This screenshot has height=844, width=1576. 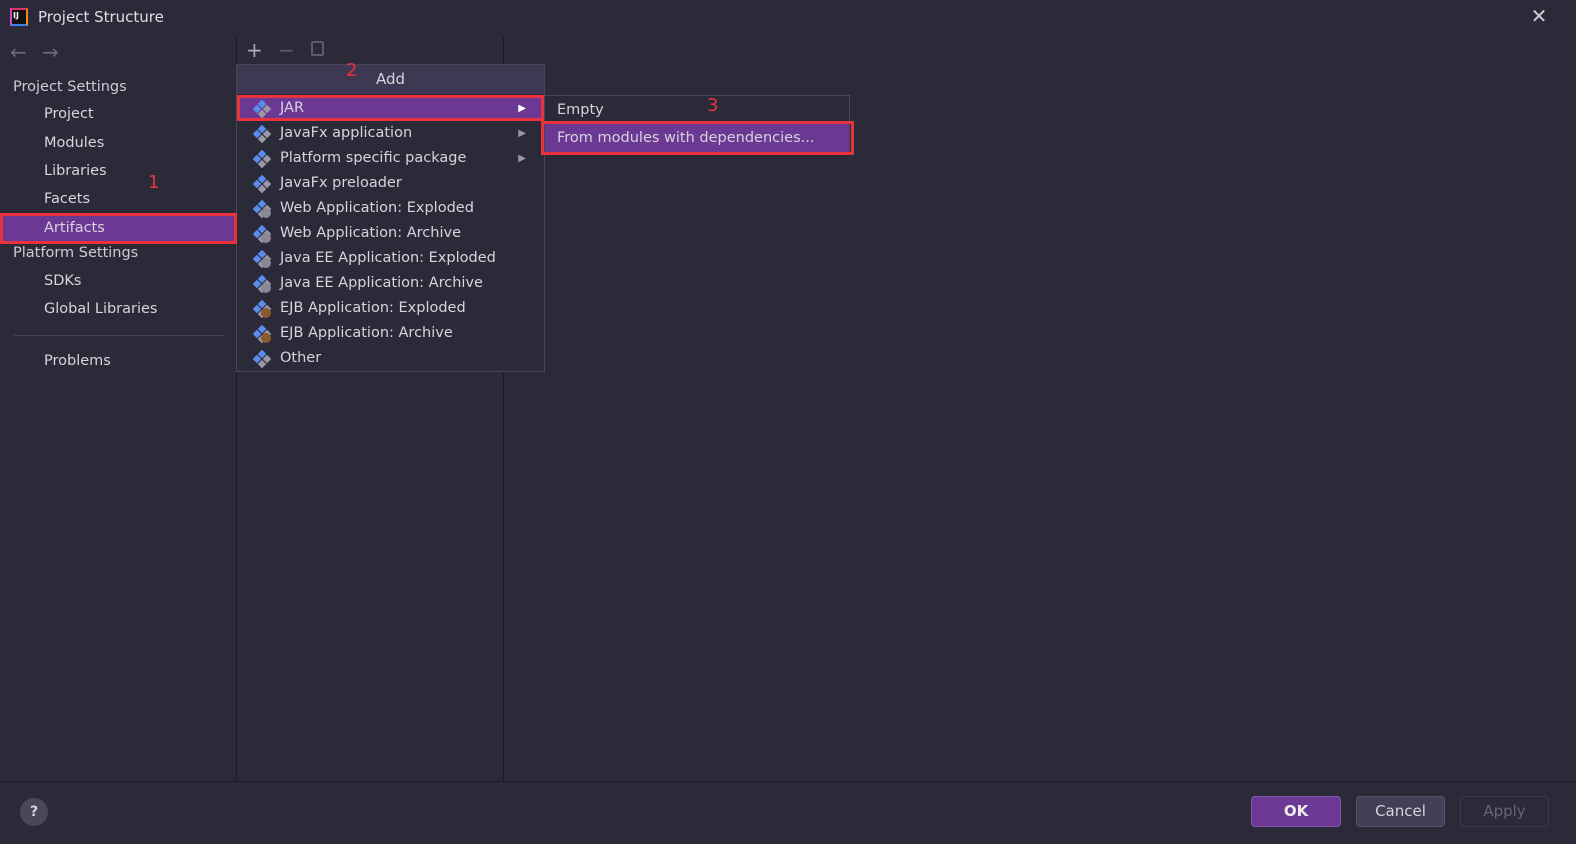 I want to click on apply-button: Apply, so click(x=1504, y=811).